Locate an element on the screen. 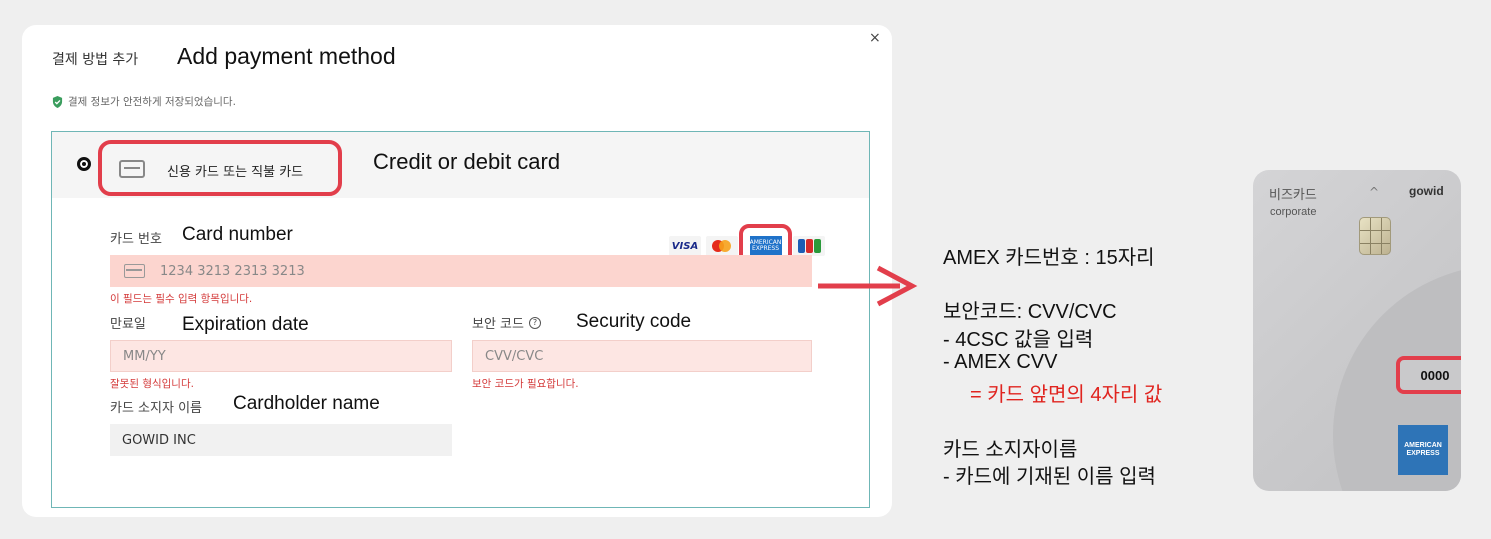 This screenshot has height=539, width=1491. card-number-label: 카드 번호 is located at coordinates (136, 239).